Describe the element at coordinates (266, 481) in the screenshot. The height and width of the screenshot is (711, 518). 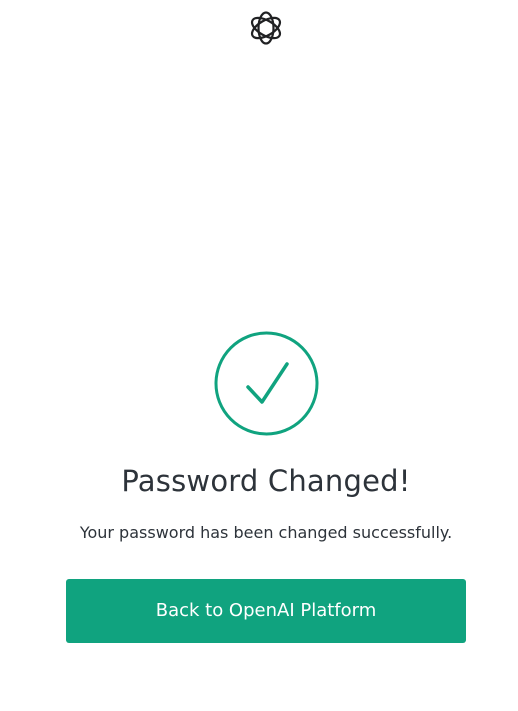
I see `page-title: Password Changed!` at that location.